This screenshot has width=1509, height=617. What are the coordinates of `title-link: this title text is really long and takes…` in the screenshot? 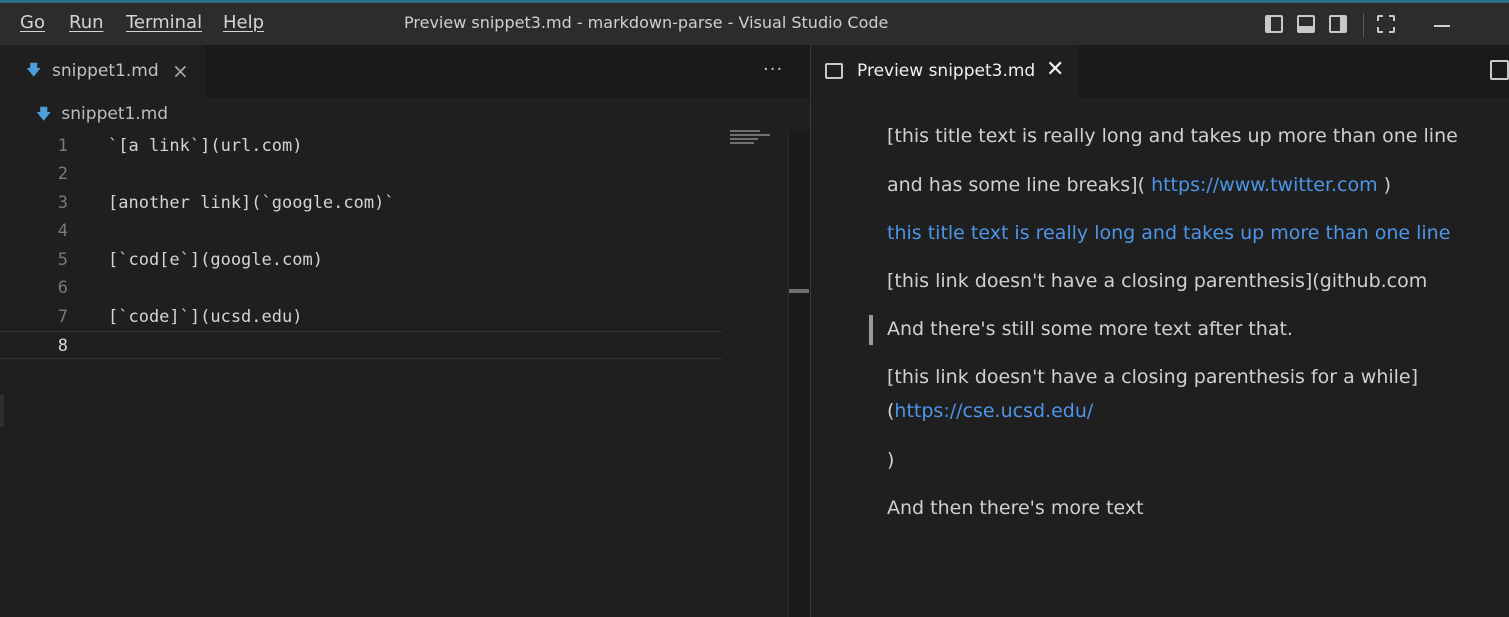 It's located at (1168, 233).